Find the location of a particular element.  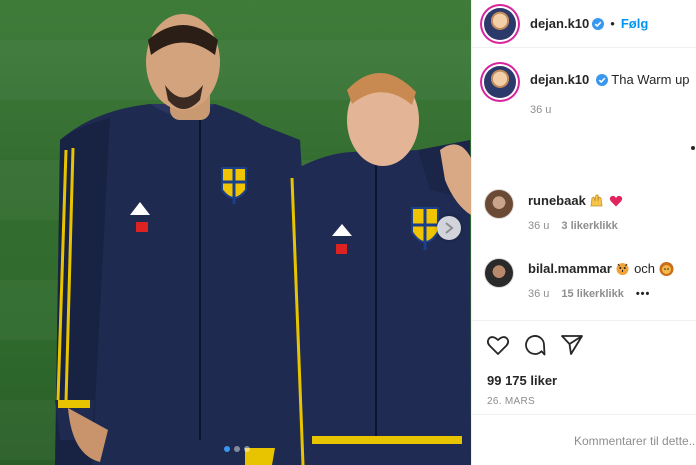

comment-bubble-icon is located at coordinates (535, 345).